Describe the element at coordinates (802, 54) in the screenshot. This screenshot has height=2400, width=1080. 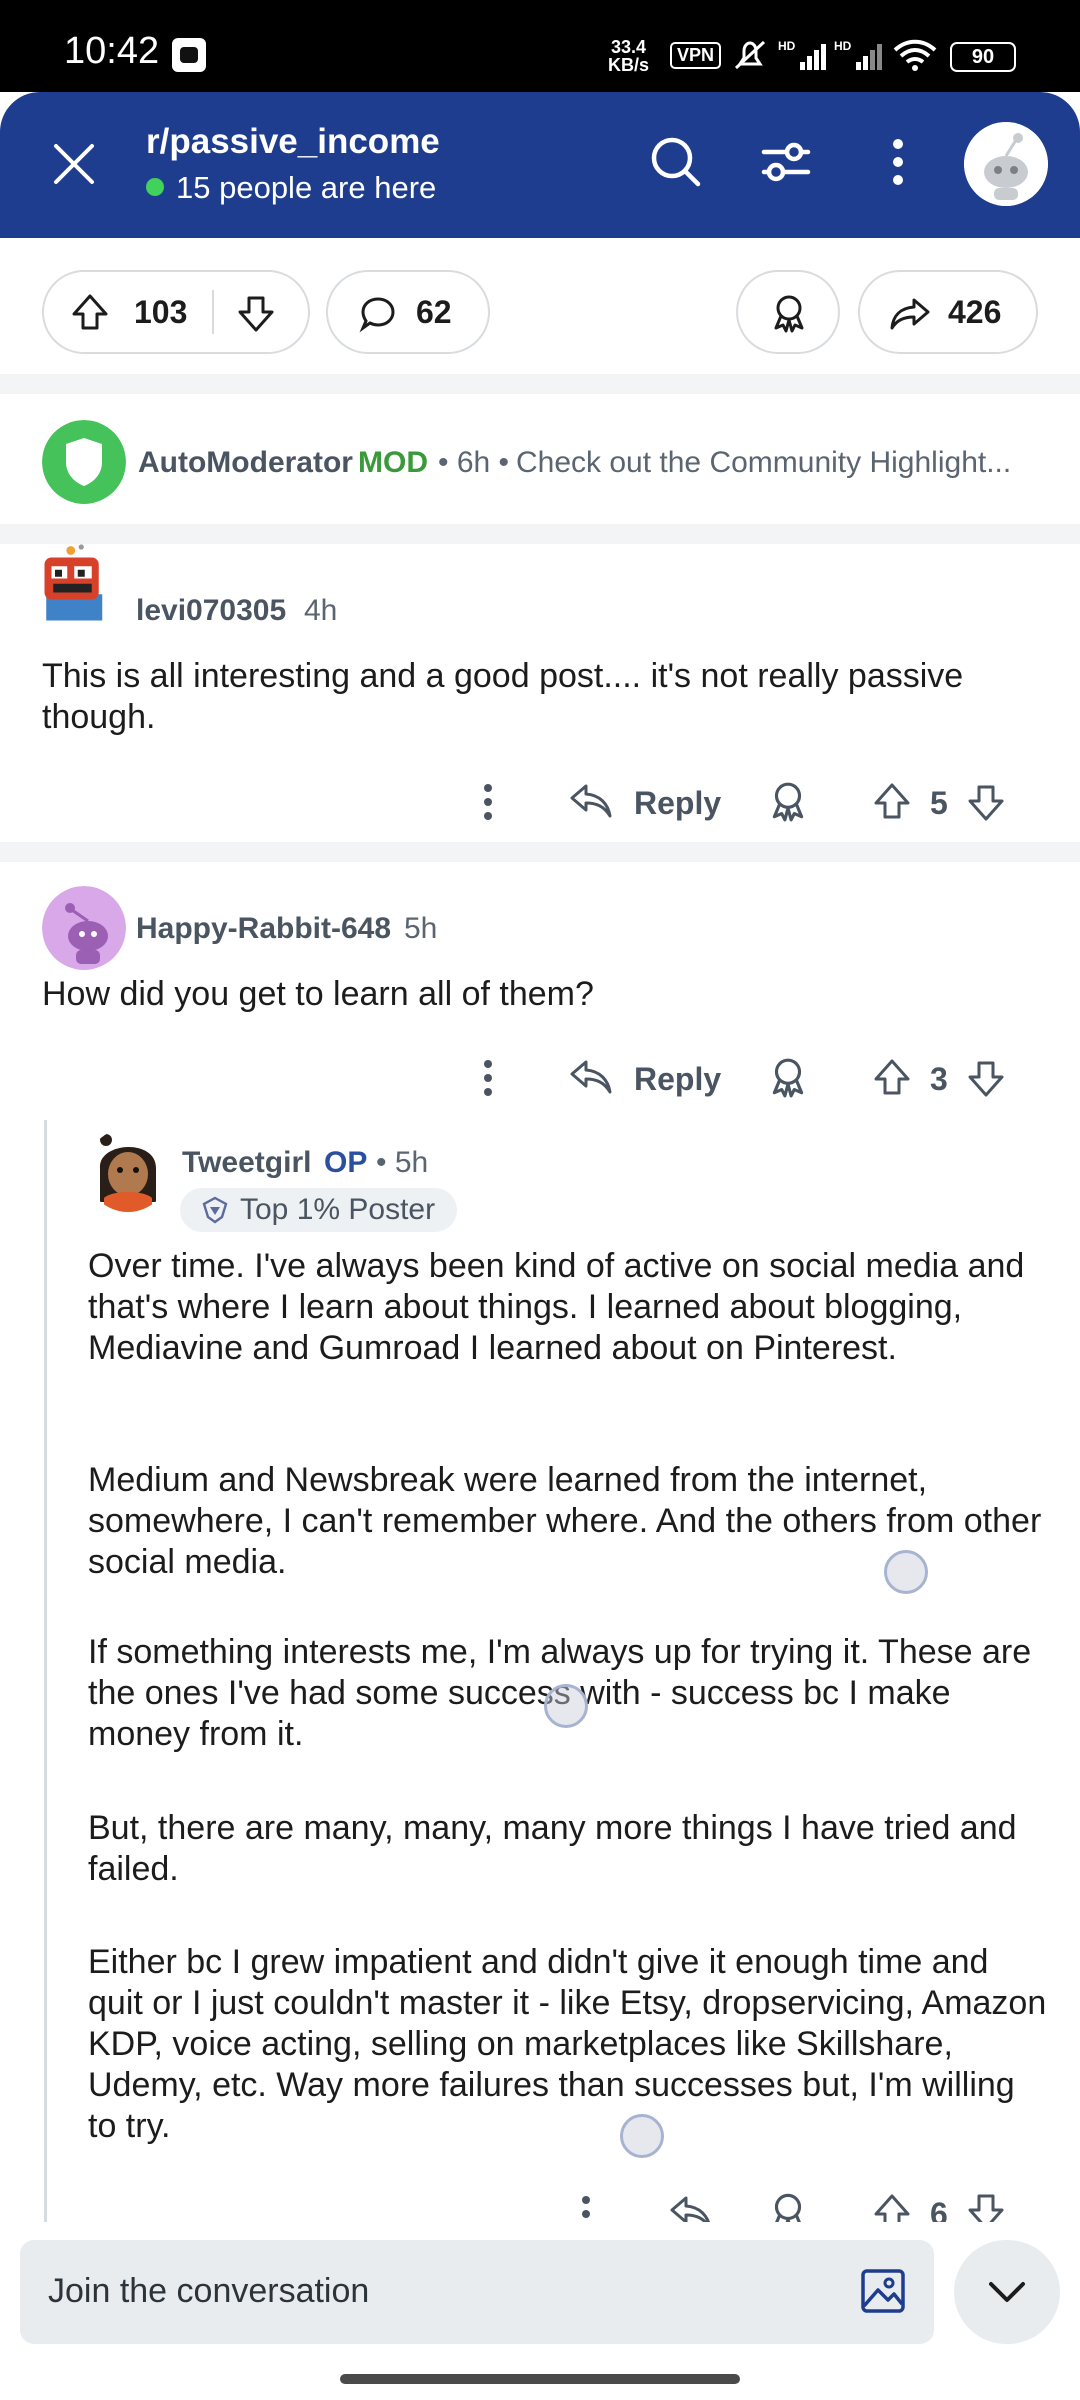
I see `cell-signal-1-icon: HD` at that location.